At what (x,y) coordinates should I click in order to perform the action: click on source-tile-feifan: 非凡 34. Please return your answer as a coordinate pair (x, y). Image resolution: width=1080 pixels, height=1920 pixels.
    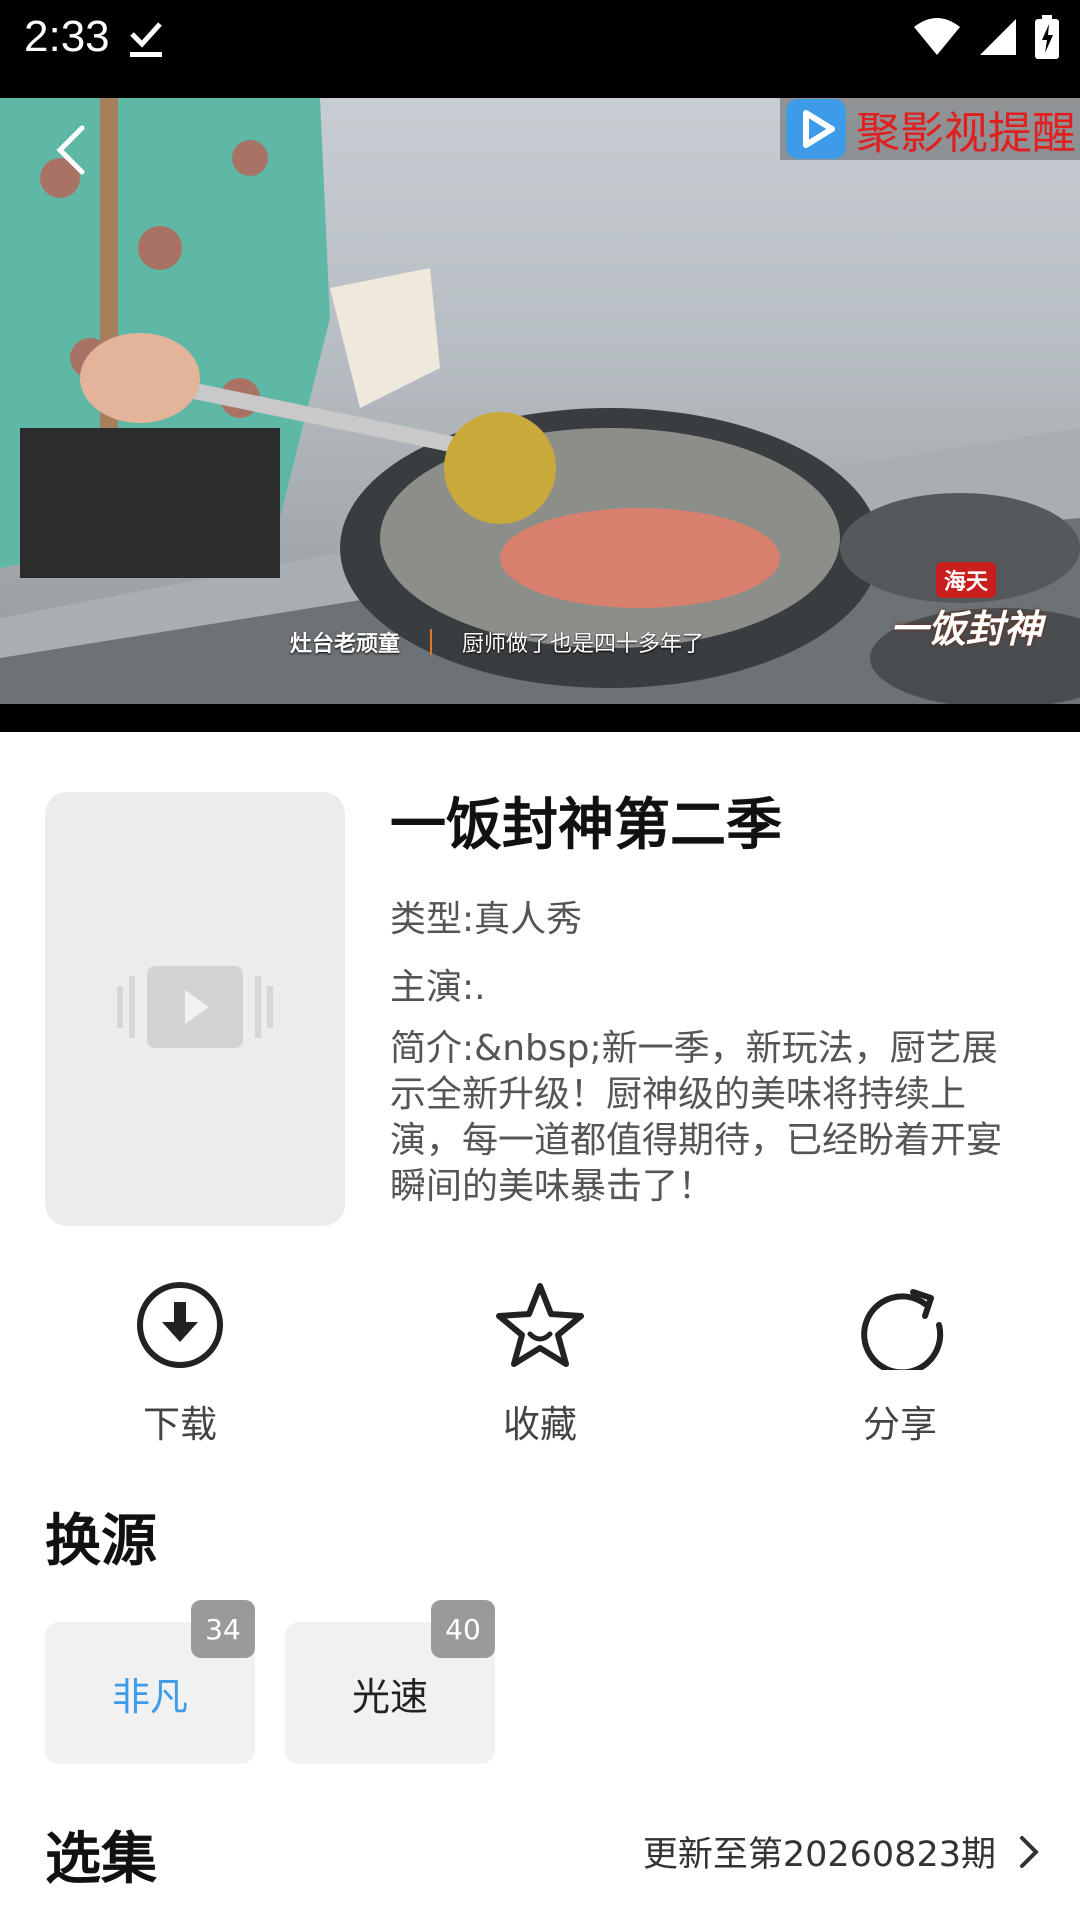
    Looking at the image, I should click on (150, 1682).